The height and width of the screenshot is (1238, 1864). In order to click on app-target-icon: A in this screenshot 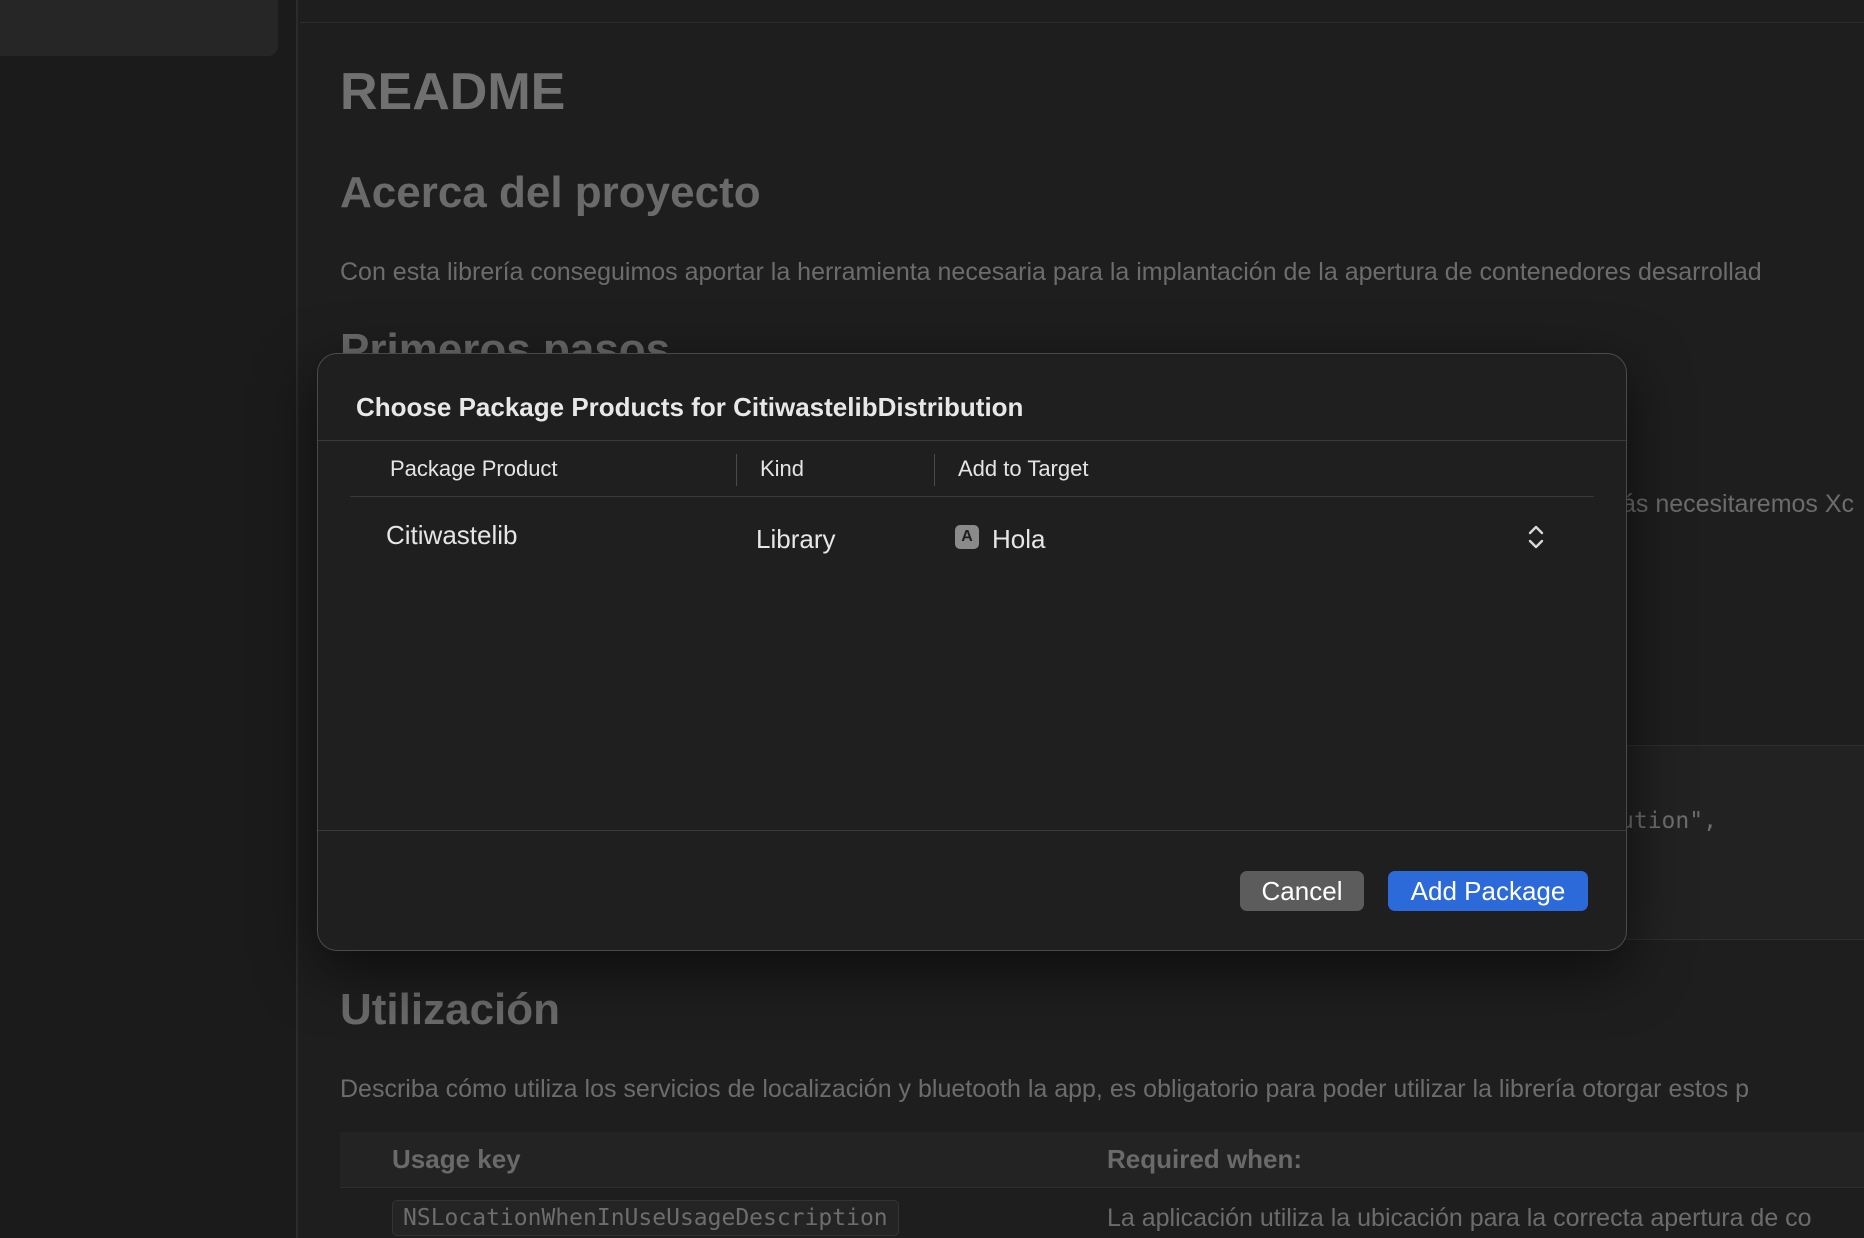, I will do `click(967, 537)`.